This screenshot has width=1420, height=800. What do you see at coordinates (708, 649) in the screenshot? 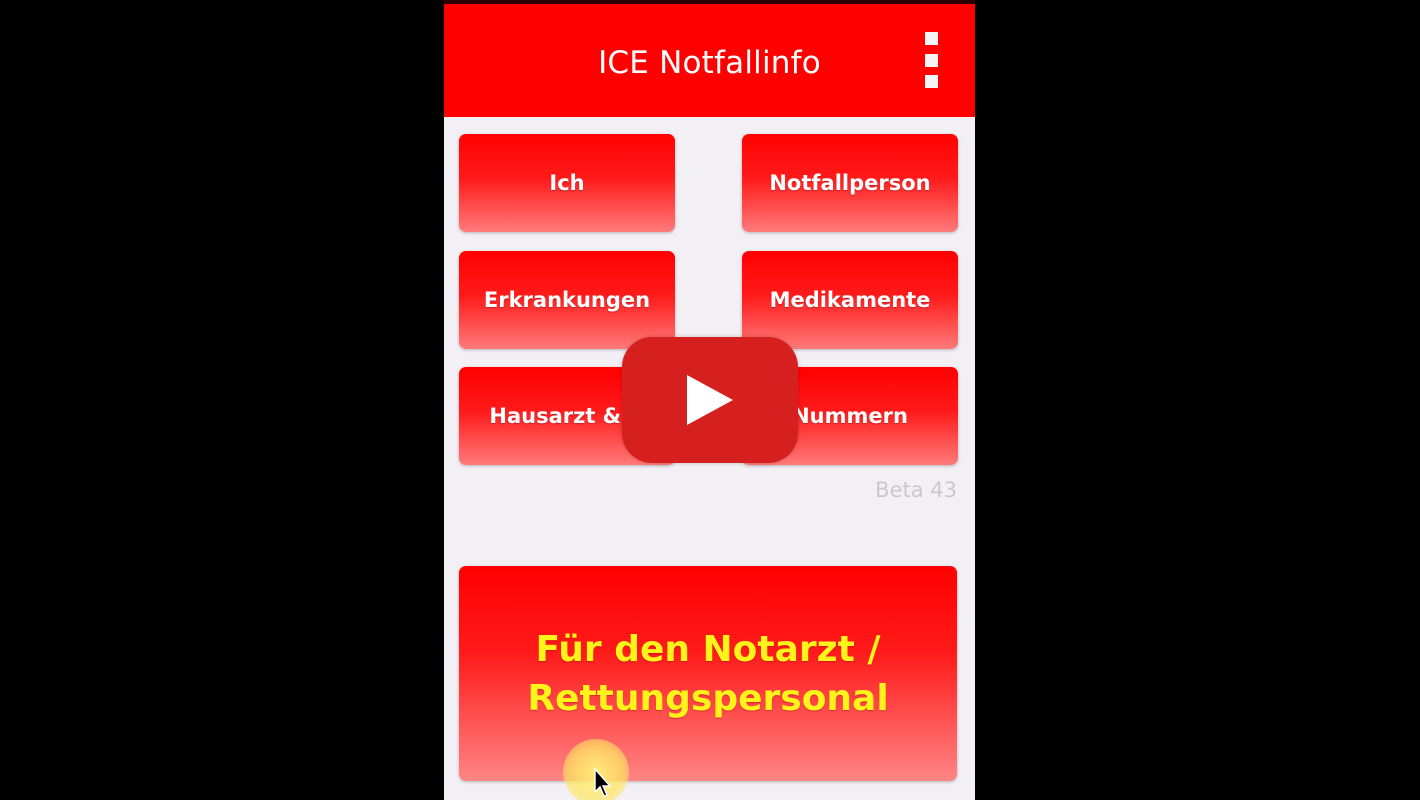
I see `emergency-label-line-1: Für den Notarzt /` at bounding box center [708, 649].